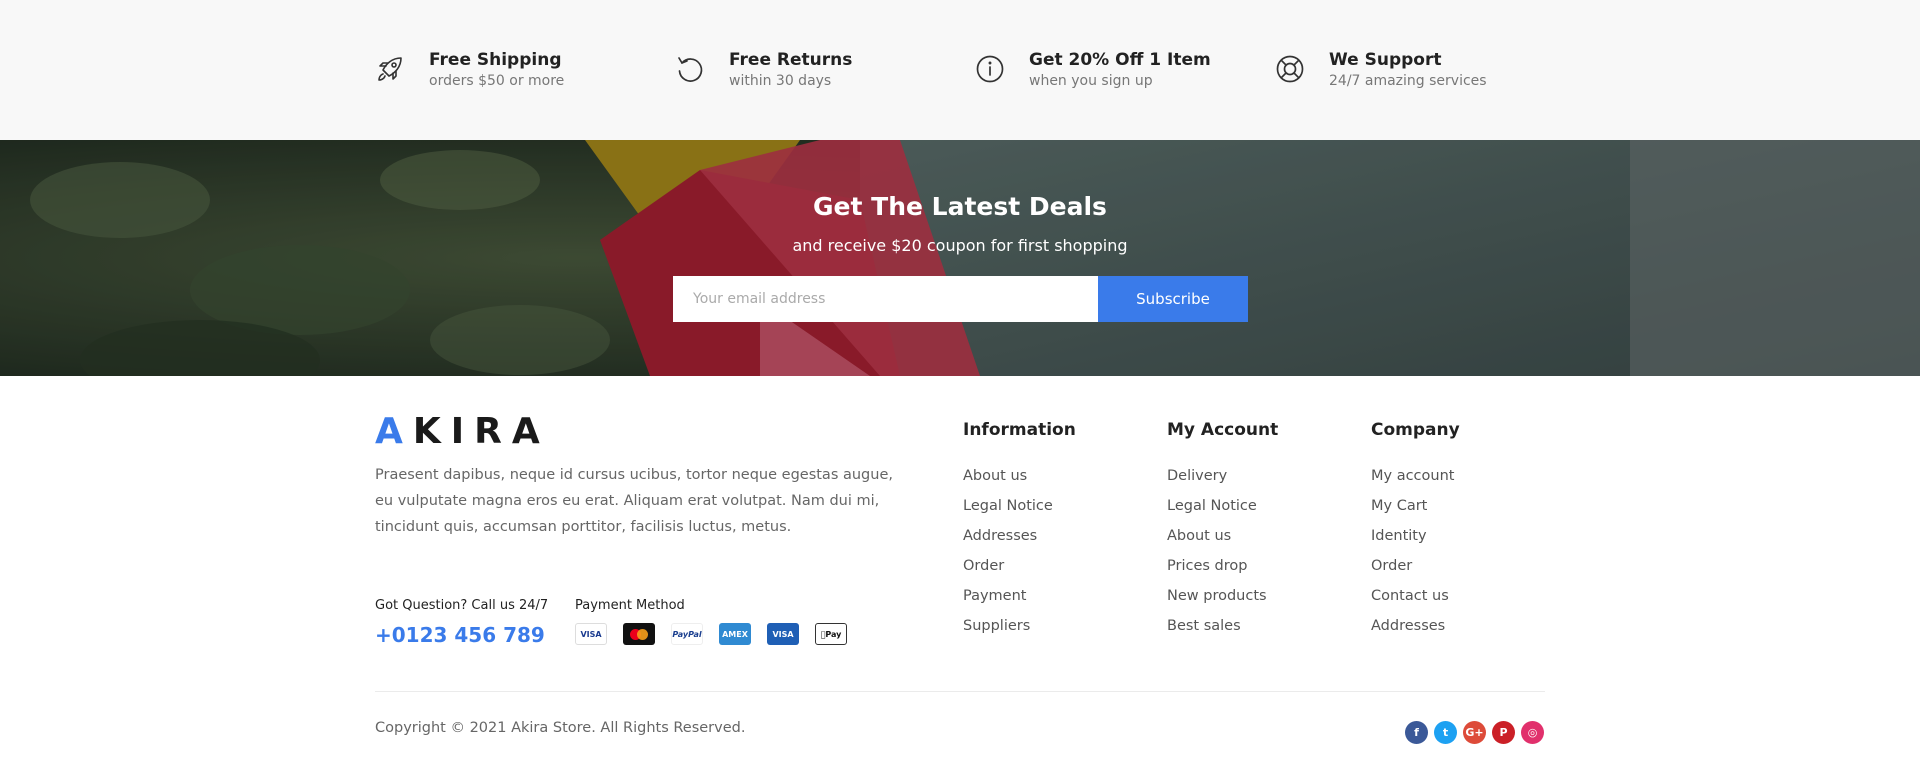  What do you see at coordinates (960, 691) in the screenshot?
I see `footer-divider` at bounding box center [960, 691].